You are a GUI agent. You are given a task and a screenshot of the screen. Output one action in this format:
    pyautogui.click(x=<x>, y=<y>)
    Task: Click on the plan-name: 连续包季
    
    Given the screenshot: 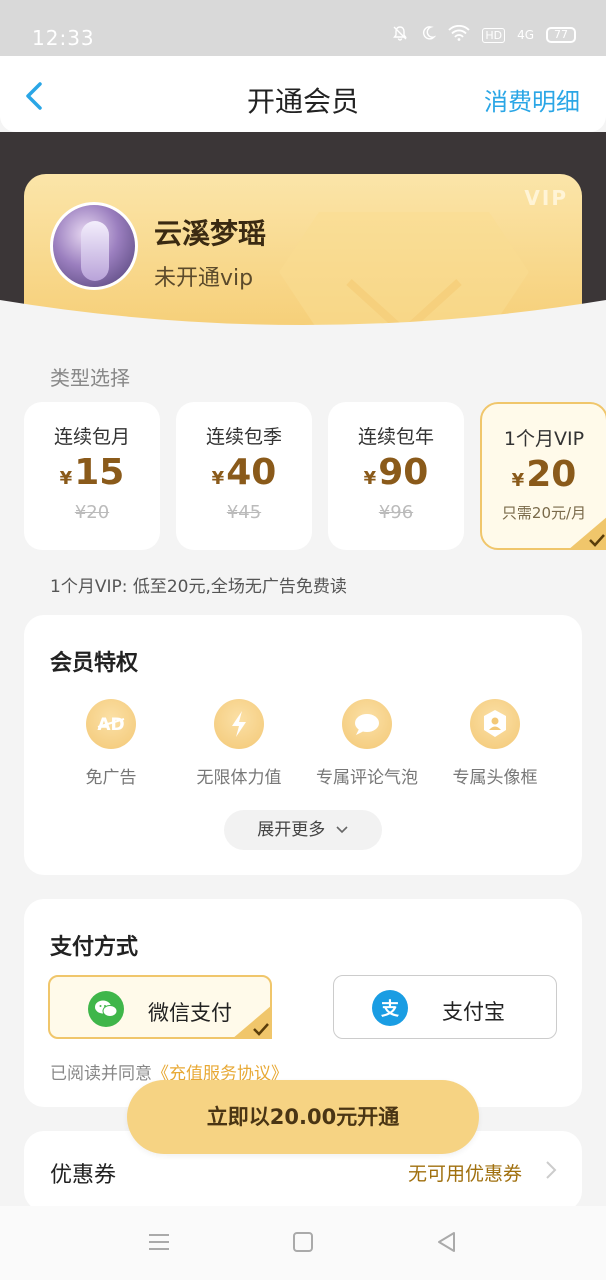 What is the action you would take?
    pyautogui.click(x=243, y=437)
    